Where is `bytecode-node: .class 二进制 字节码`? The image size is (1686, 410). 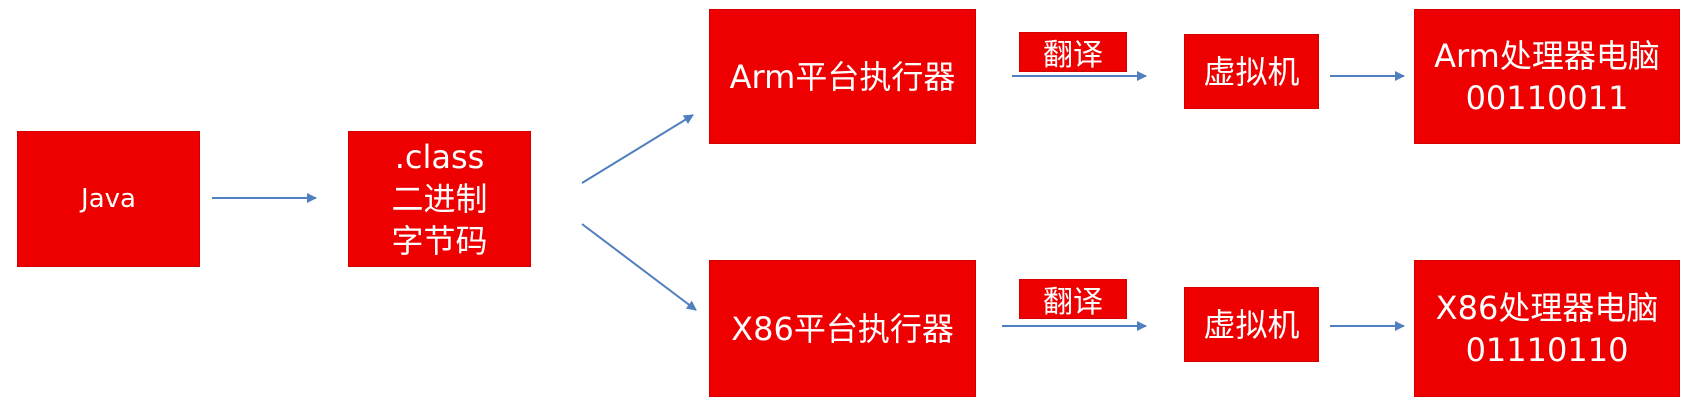 bytecode-node: .class 二进制 字节码 is located at coordinates (439, 199).